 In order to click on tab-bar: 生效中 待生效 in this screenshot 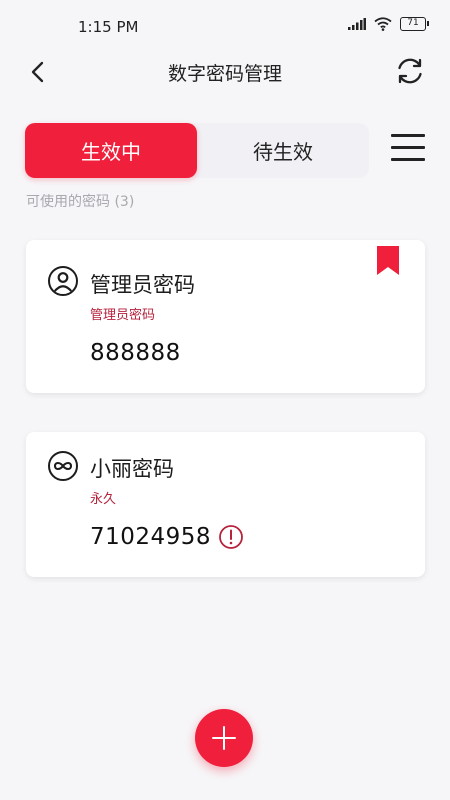, I will do `click(197, 150)`.